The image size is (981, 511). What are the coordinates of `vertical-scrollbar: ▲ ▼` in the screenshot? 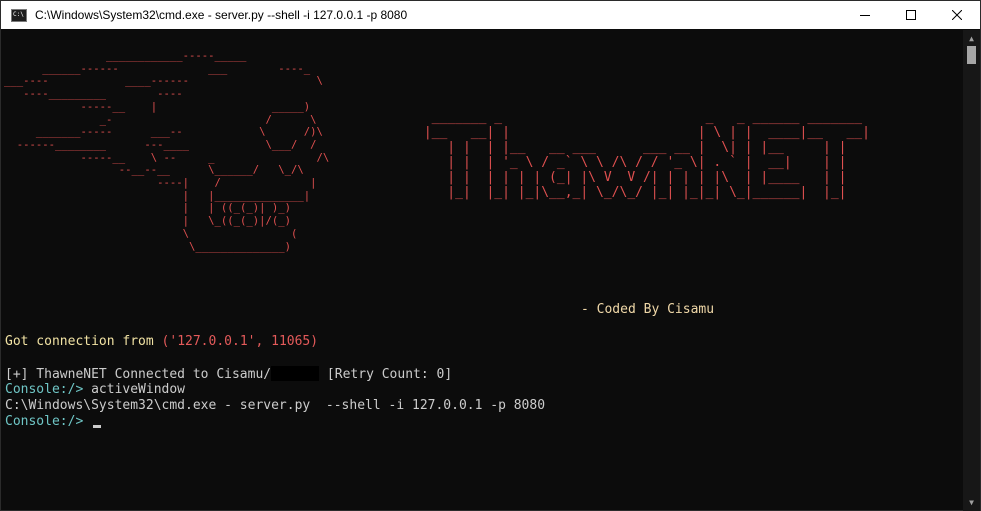 It's located at (971, 270).